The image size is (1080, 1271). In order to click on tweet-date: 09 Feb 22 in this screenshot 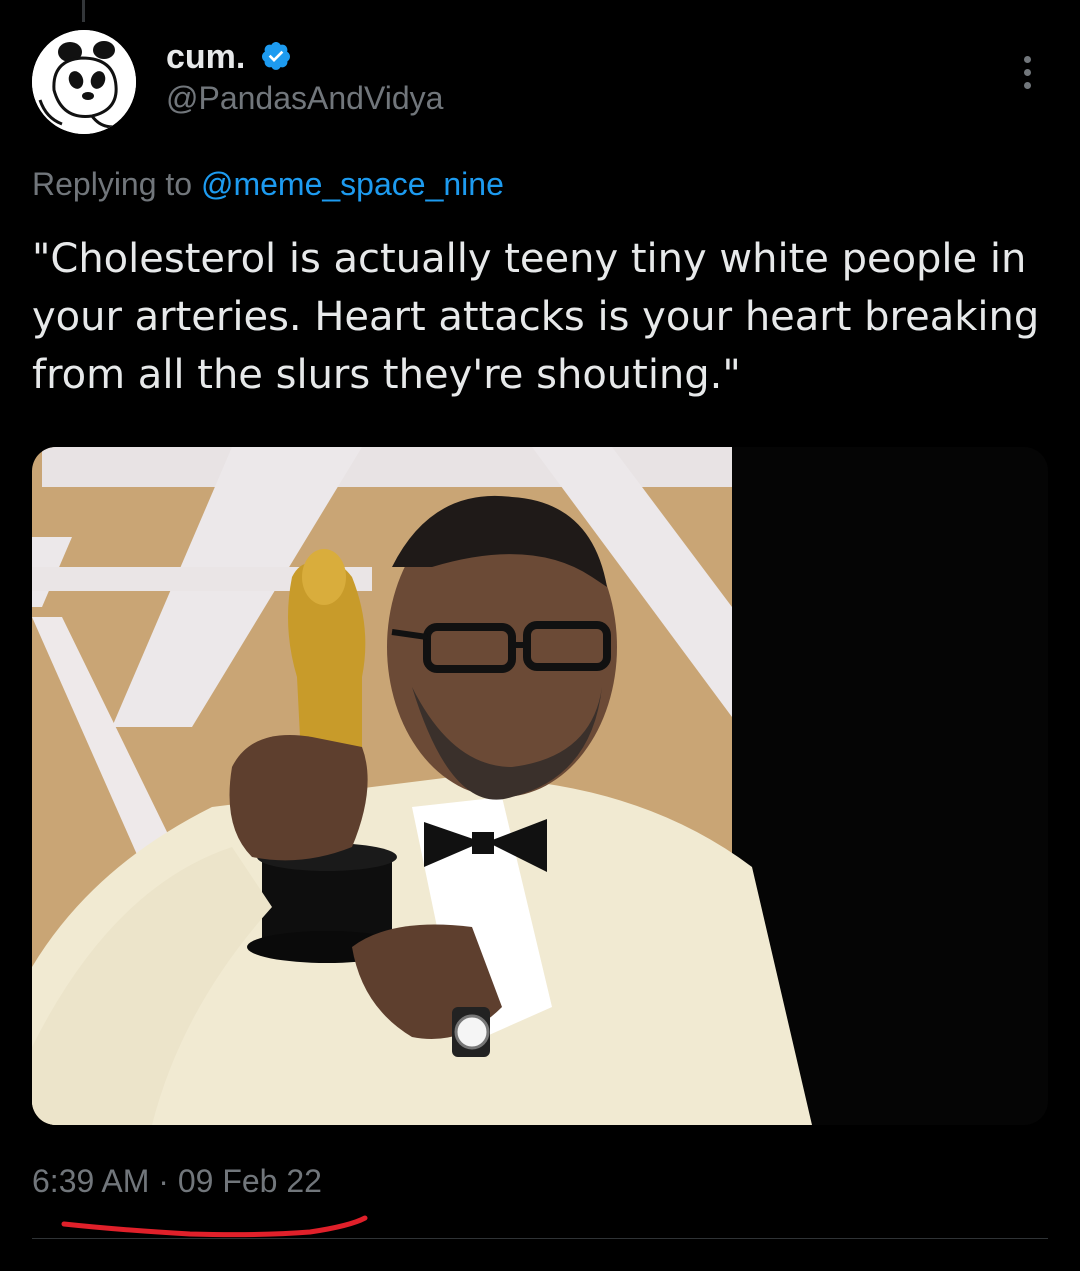, I will do `click(249, 1181)`.